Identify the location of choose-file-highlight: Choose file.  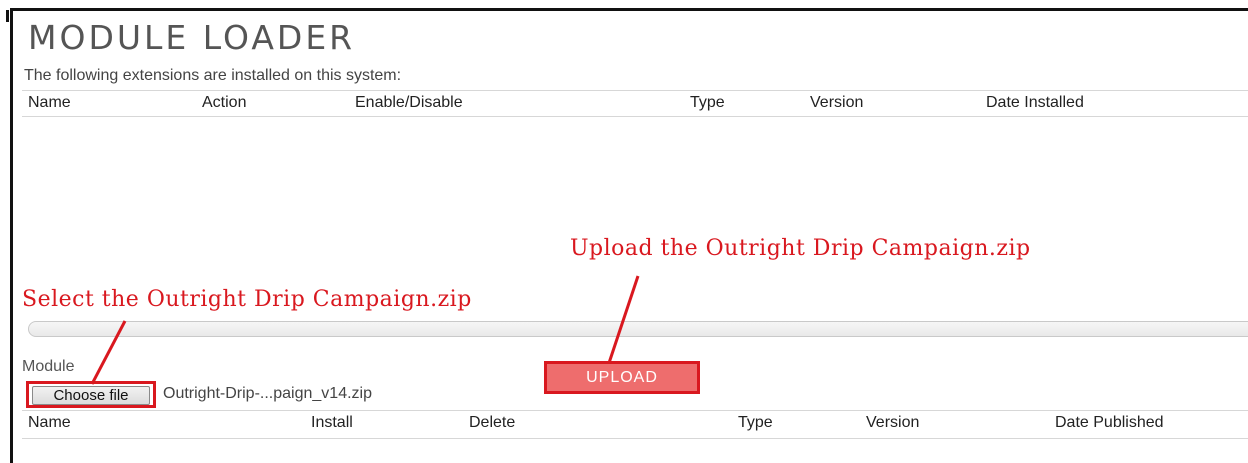
(91, 394).